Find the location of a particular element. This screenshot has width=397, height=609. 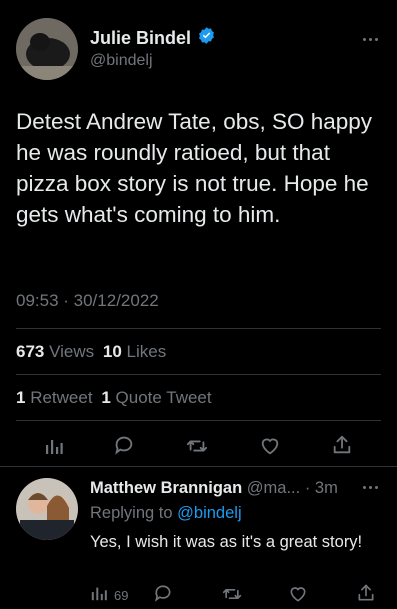

author-avatar is located at coordinates (47, 49).